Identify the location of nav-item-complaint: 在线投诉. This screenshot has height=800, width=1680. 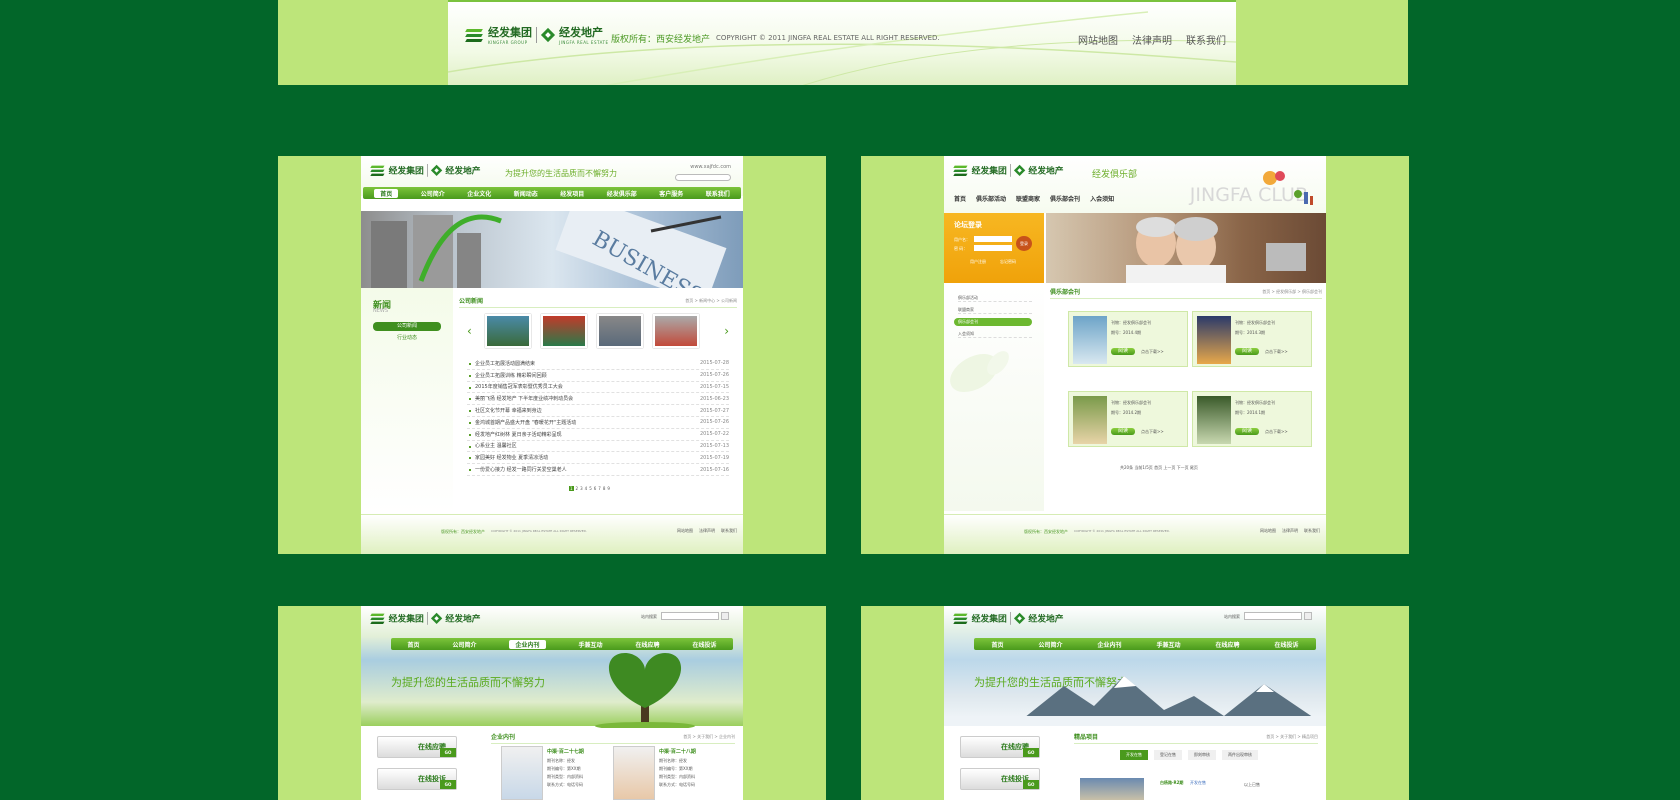
(1286, 644).